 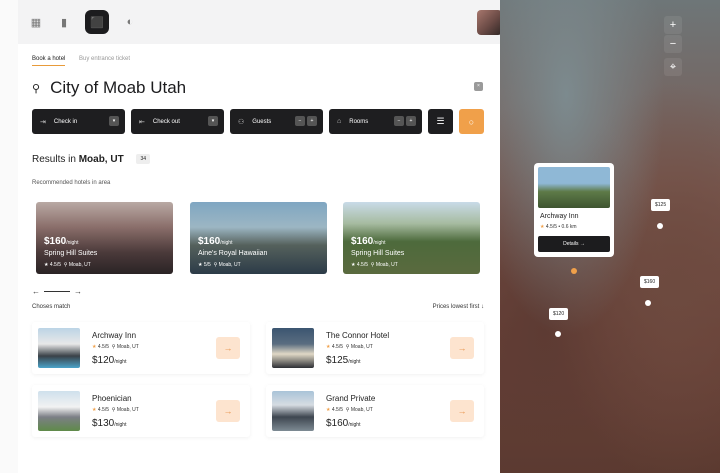 I want to click on results-place: Moab, UT, so click(x=101, y=159).